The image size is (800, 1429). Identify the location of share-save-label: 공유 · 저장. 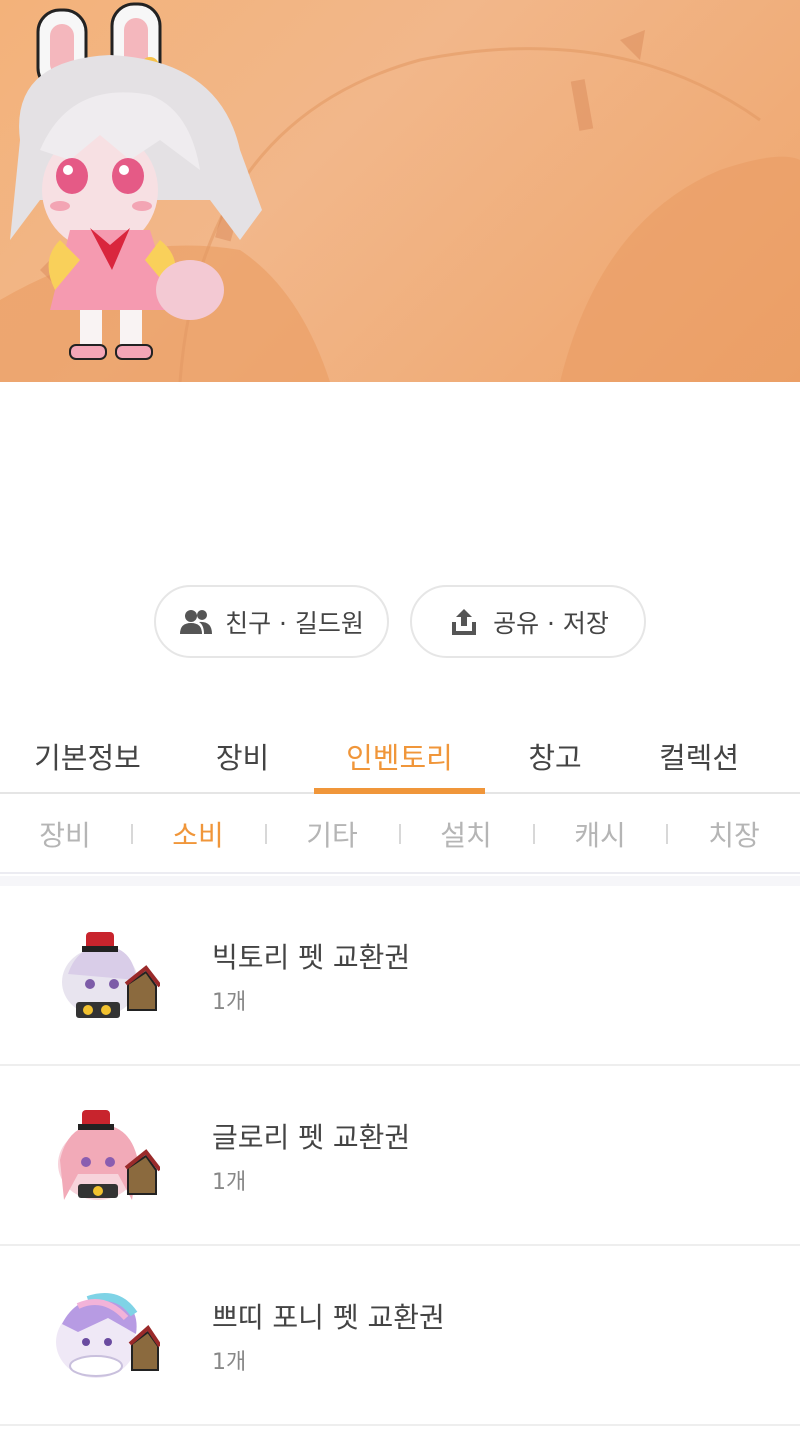
(551, 623).